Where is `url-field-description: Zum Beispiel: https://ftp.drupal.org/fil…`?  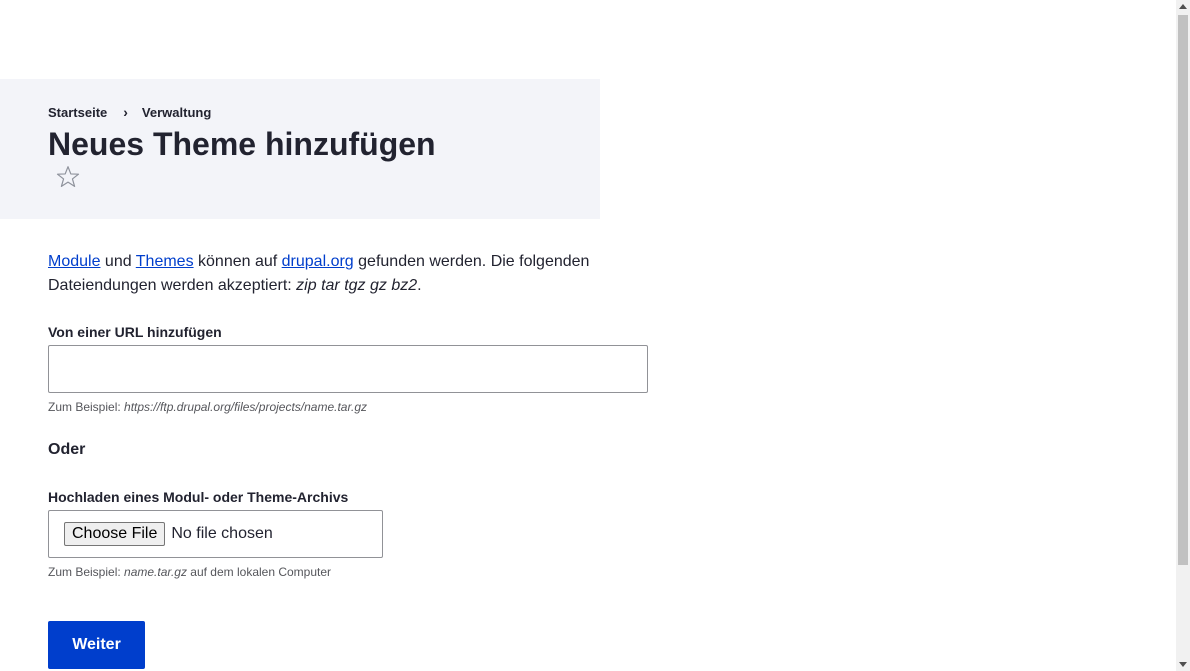 url-field-description: Zum Beispiel: https://ftp.drupal.org/fil… is located at coordinates (207, 407).